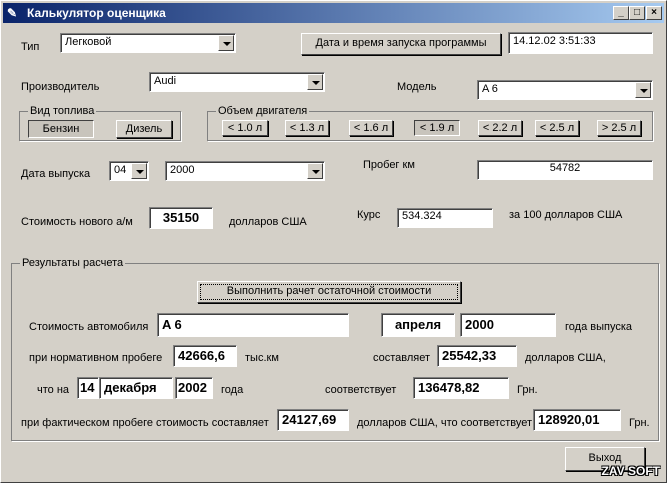 The height and width of the screenshot is (483, 667). I want to click on engine-option-1-6: < 1.6 л, so click(371, 128).